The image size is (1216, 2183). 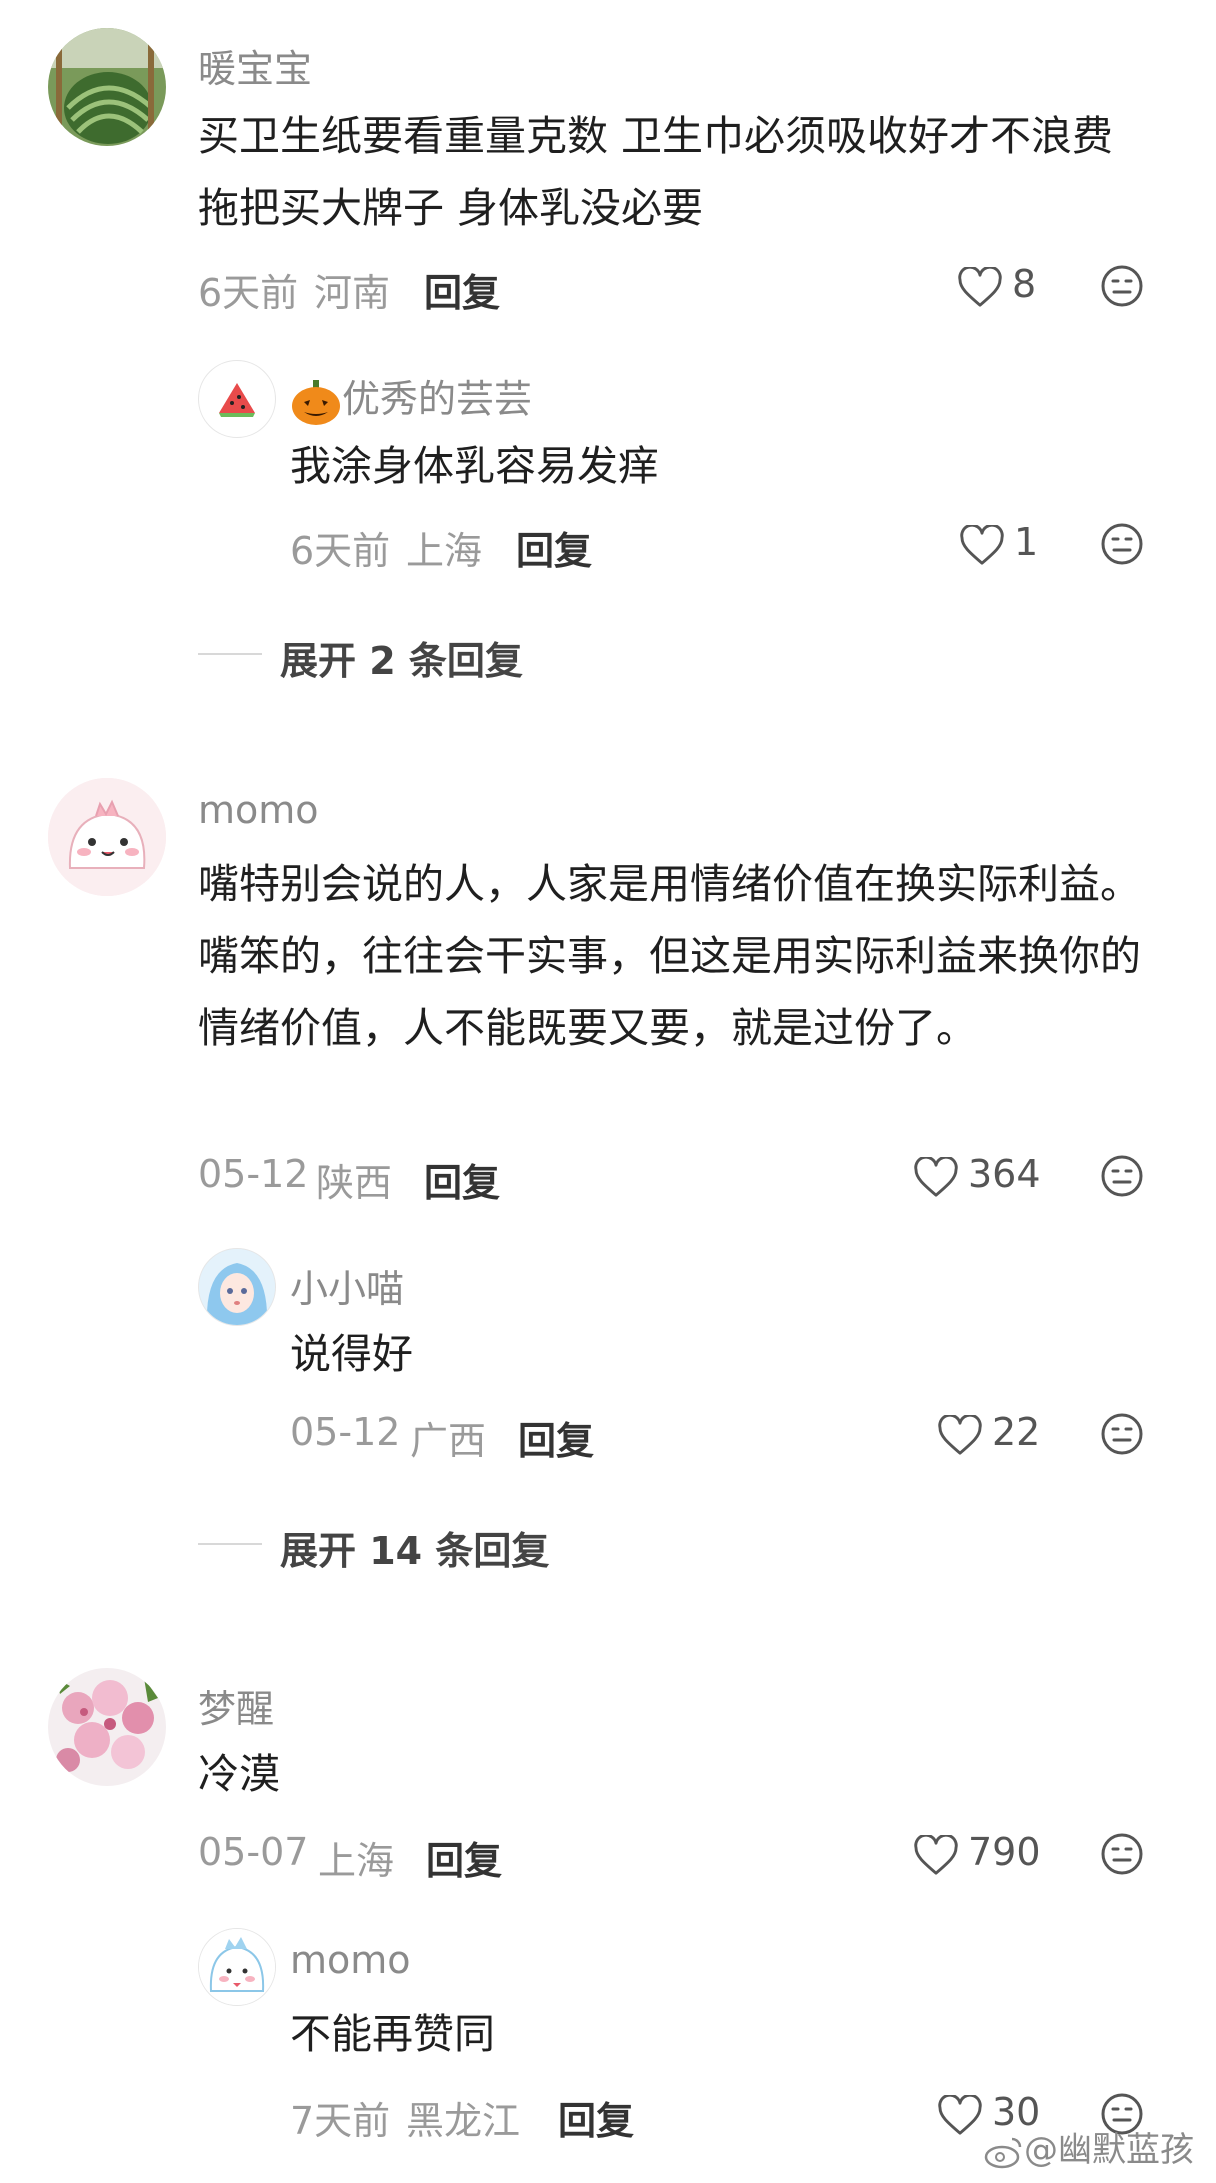 I want to click on like-button: 8, so click(x=997, y=284).